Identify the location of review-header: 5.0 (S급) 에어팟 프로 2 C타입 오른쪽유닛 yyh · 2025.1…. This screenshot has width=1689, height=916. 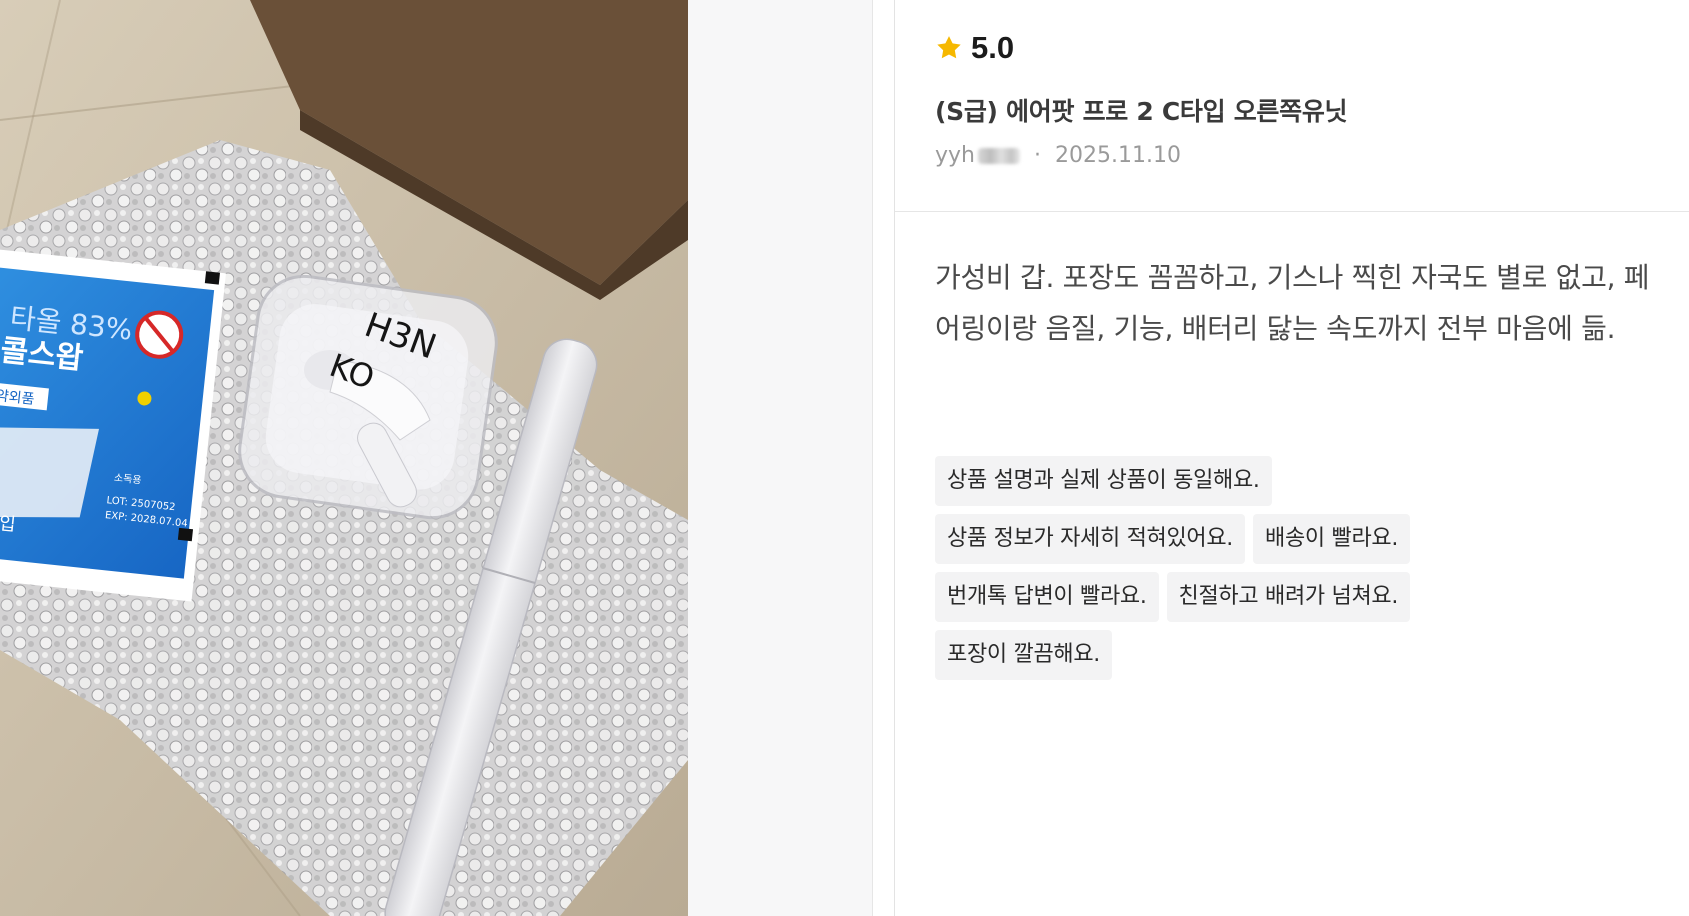
(1292, 106).